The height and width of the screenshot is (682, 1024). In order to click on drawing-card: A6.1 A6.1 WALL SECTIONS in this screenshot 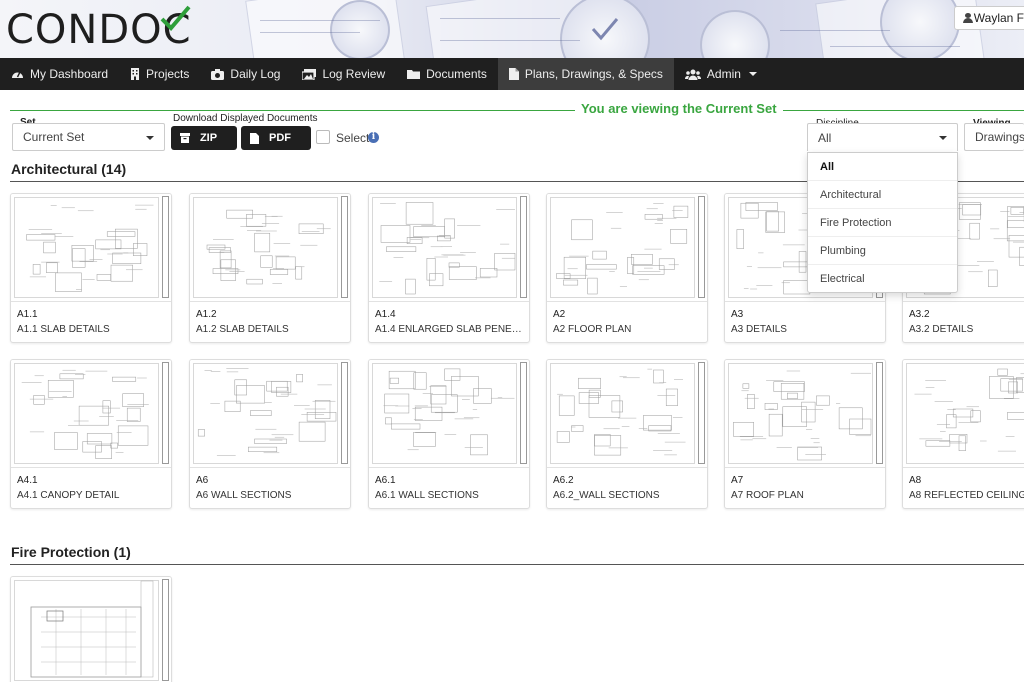, I will do `click(449, 434)`.